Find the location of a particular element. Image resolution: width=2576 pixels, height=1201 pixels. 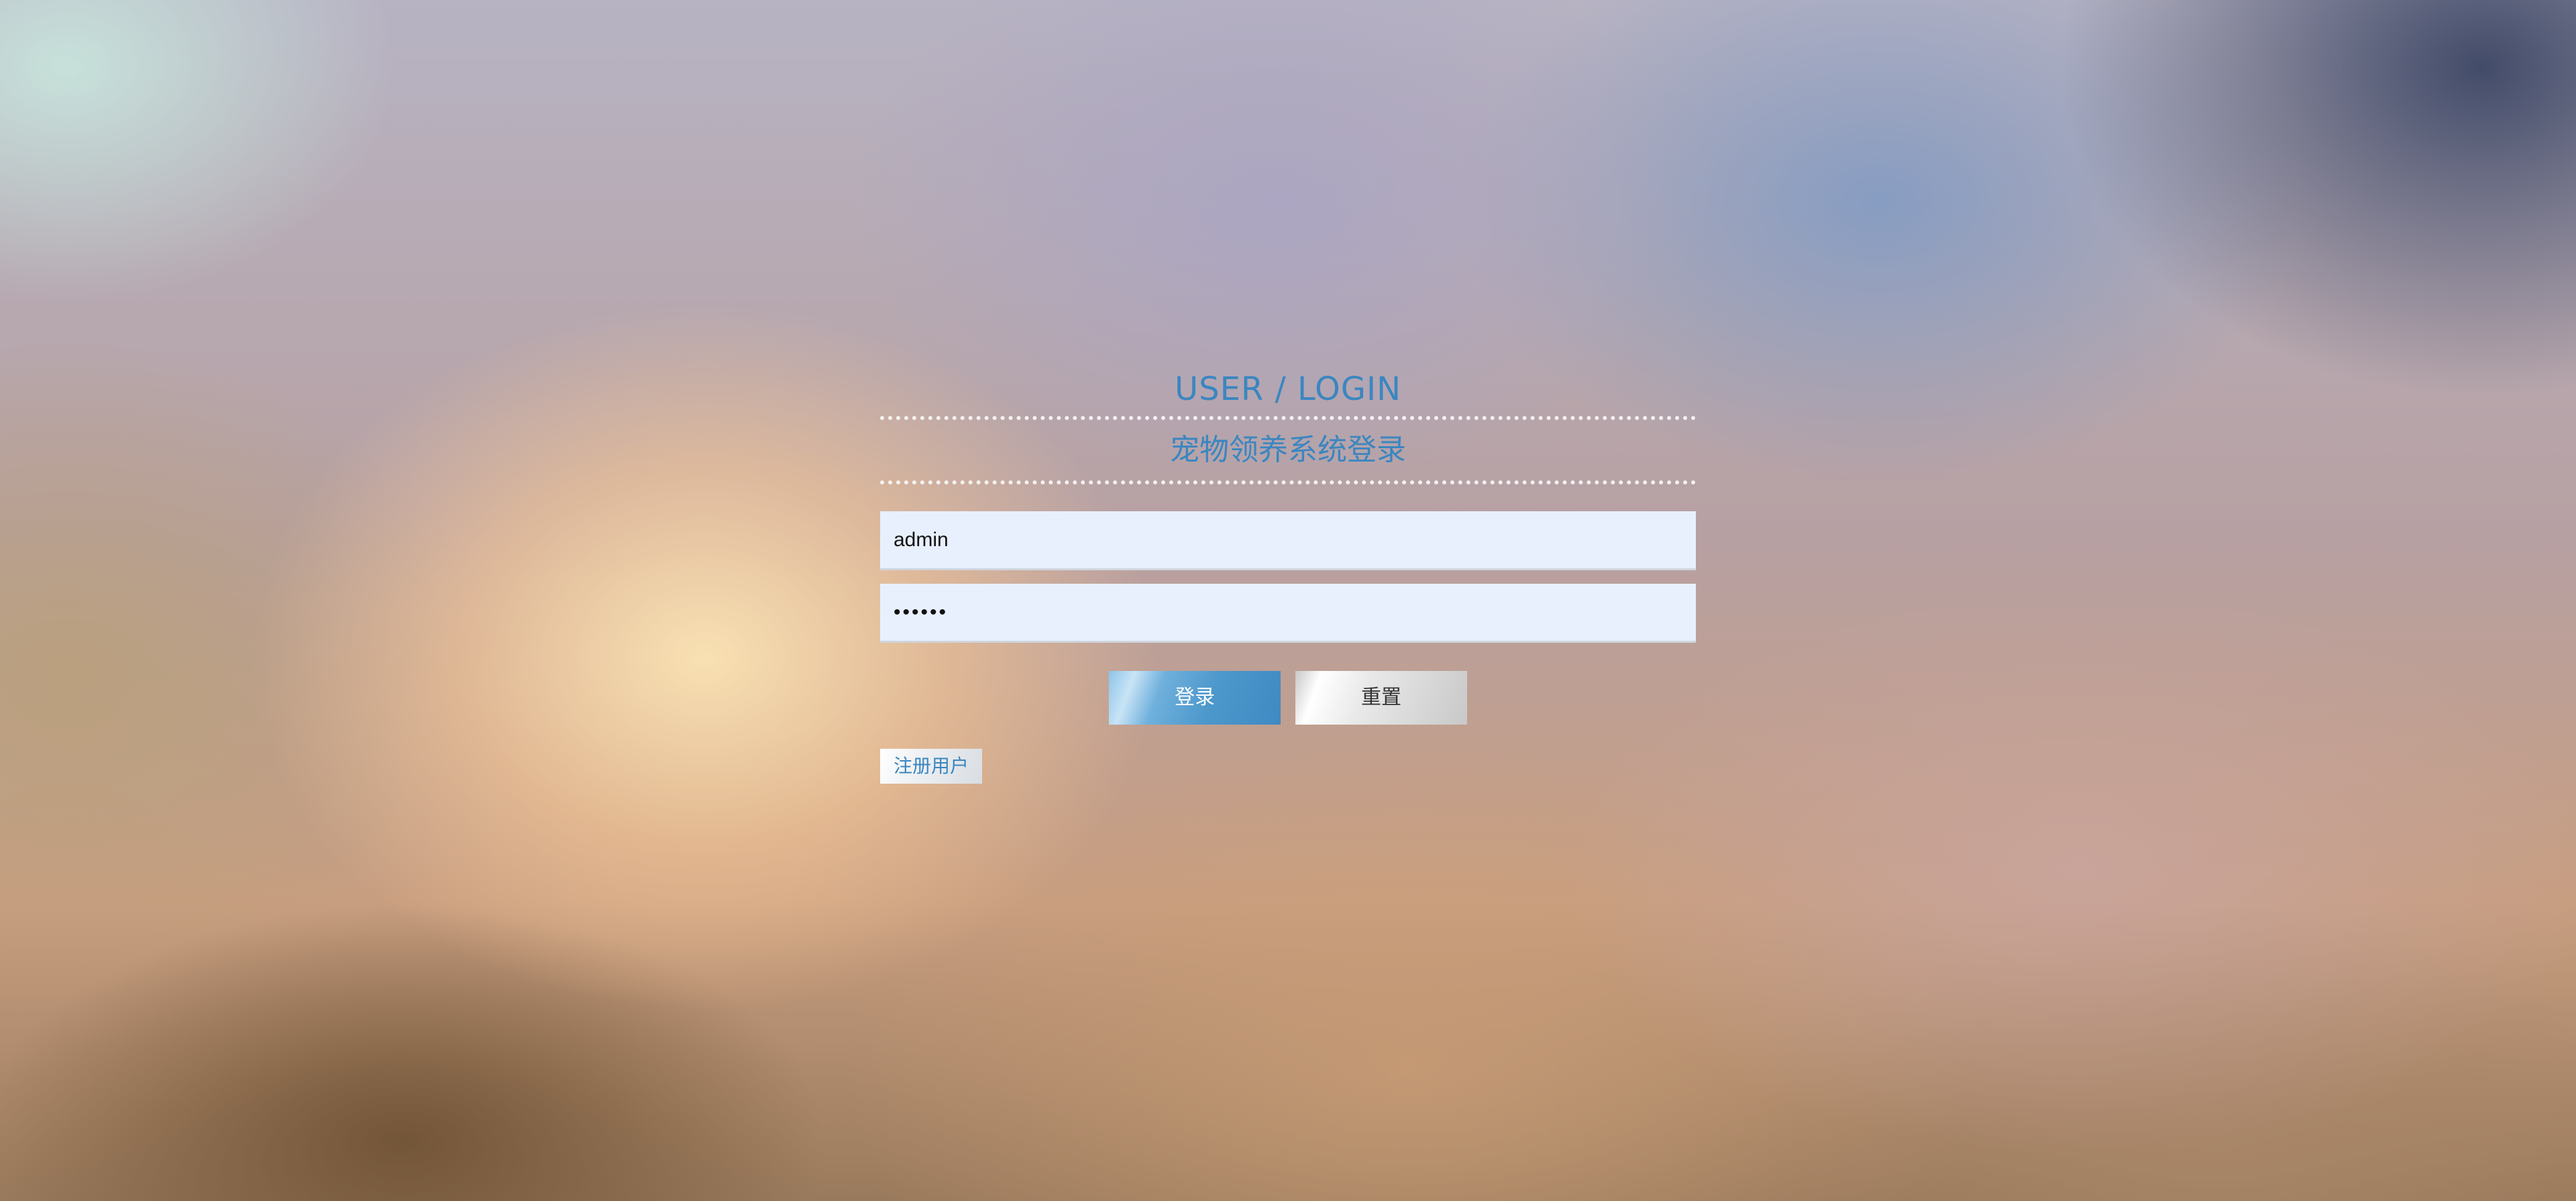

login-title-cn: 宠物领养系统登录 is located at coordinates (1288, 450).